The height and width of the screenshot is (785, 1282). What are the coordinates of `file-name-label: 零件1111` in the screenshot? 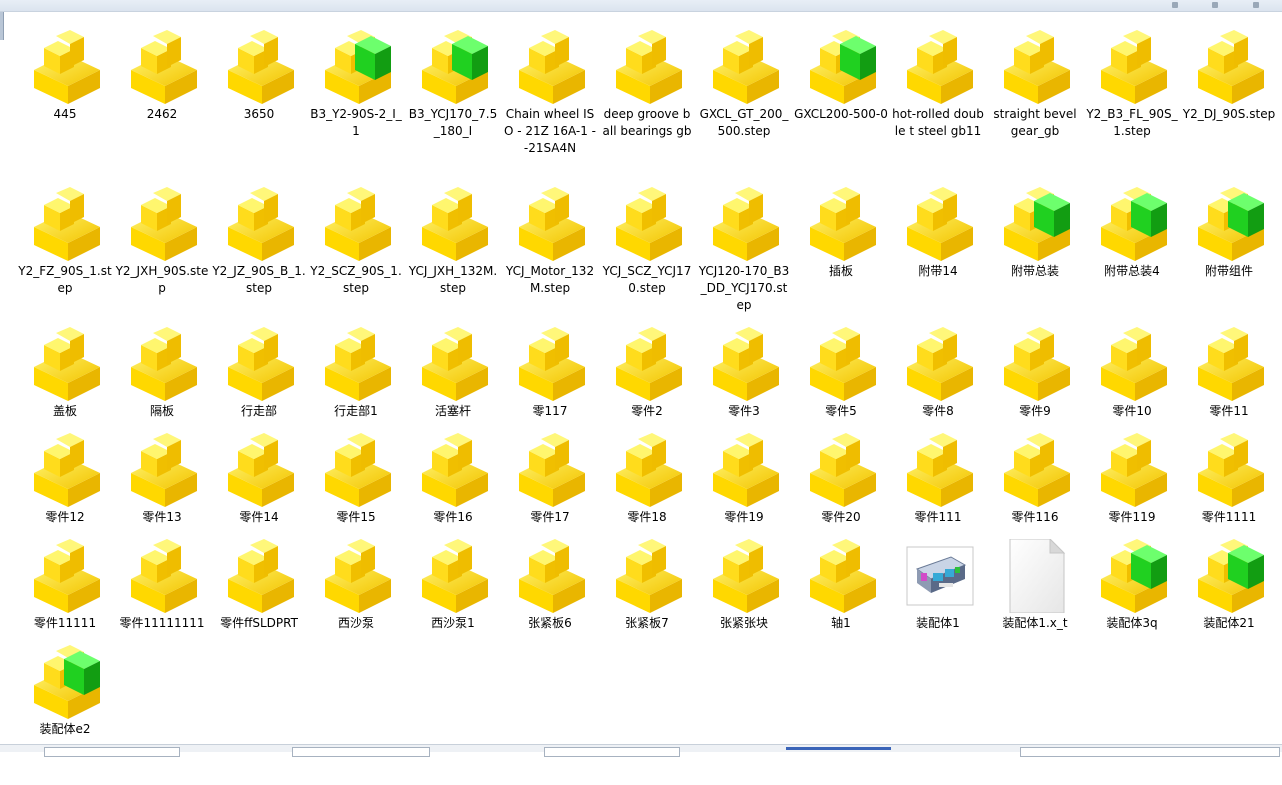 It's located at (1229, 517).